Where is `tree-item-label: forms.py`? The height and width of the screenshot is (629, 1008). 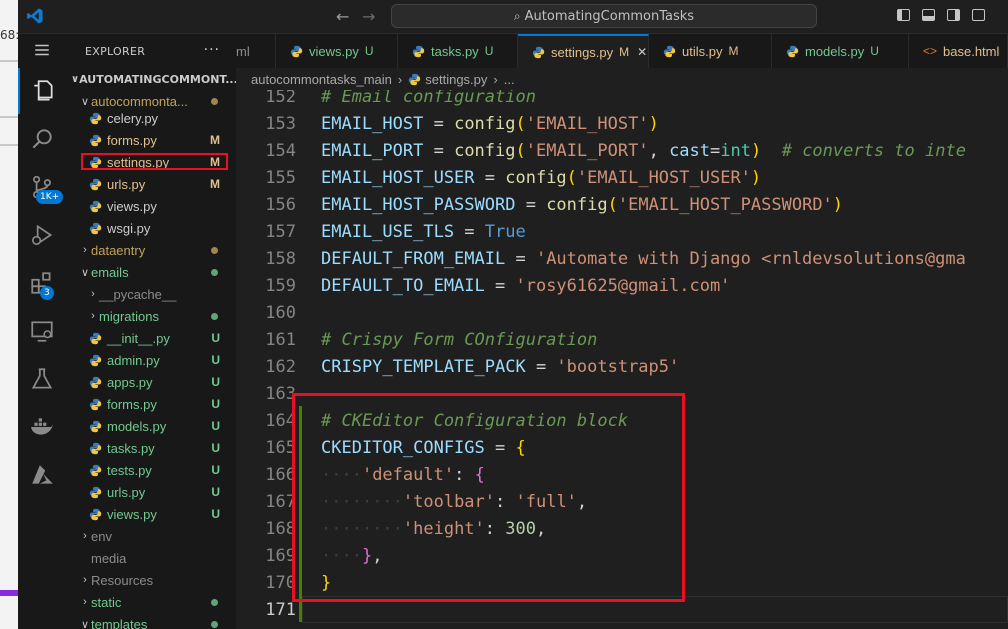 tree-item-label: forms.py is located at coordinates (132, 140).